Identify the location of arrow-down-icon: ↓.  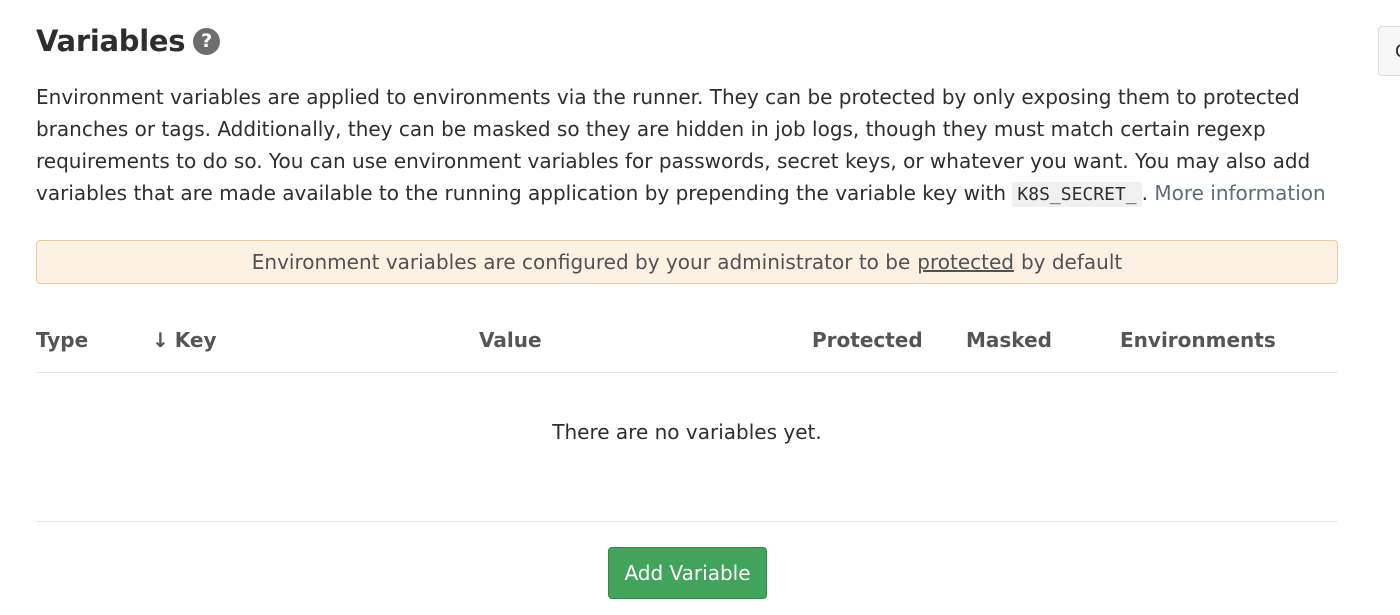
(160, 340).